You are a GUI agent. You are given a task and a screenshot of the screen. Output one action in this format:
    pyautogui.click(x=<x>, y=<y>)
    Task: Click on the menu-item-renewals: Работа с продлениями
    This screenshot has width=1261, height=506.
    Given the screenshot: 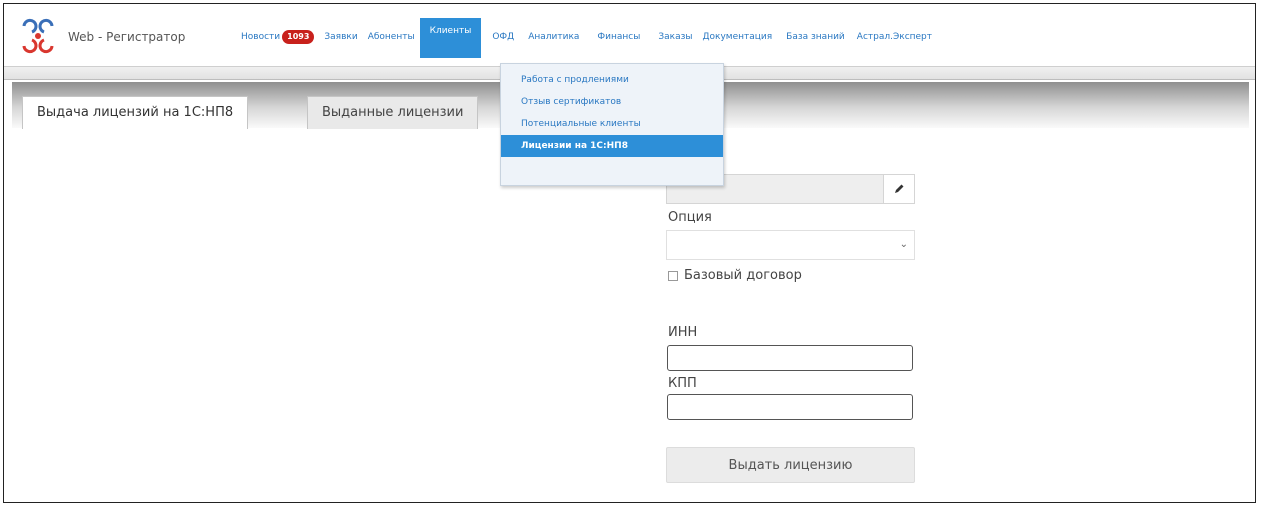 What is the action you would take?
    pyautogui.click(x=612, y=80)
    